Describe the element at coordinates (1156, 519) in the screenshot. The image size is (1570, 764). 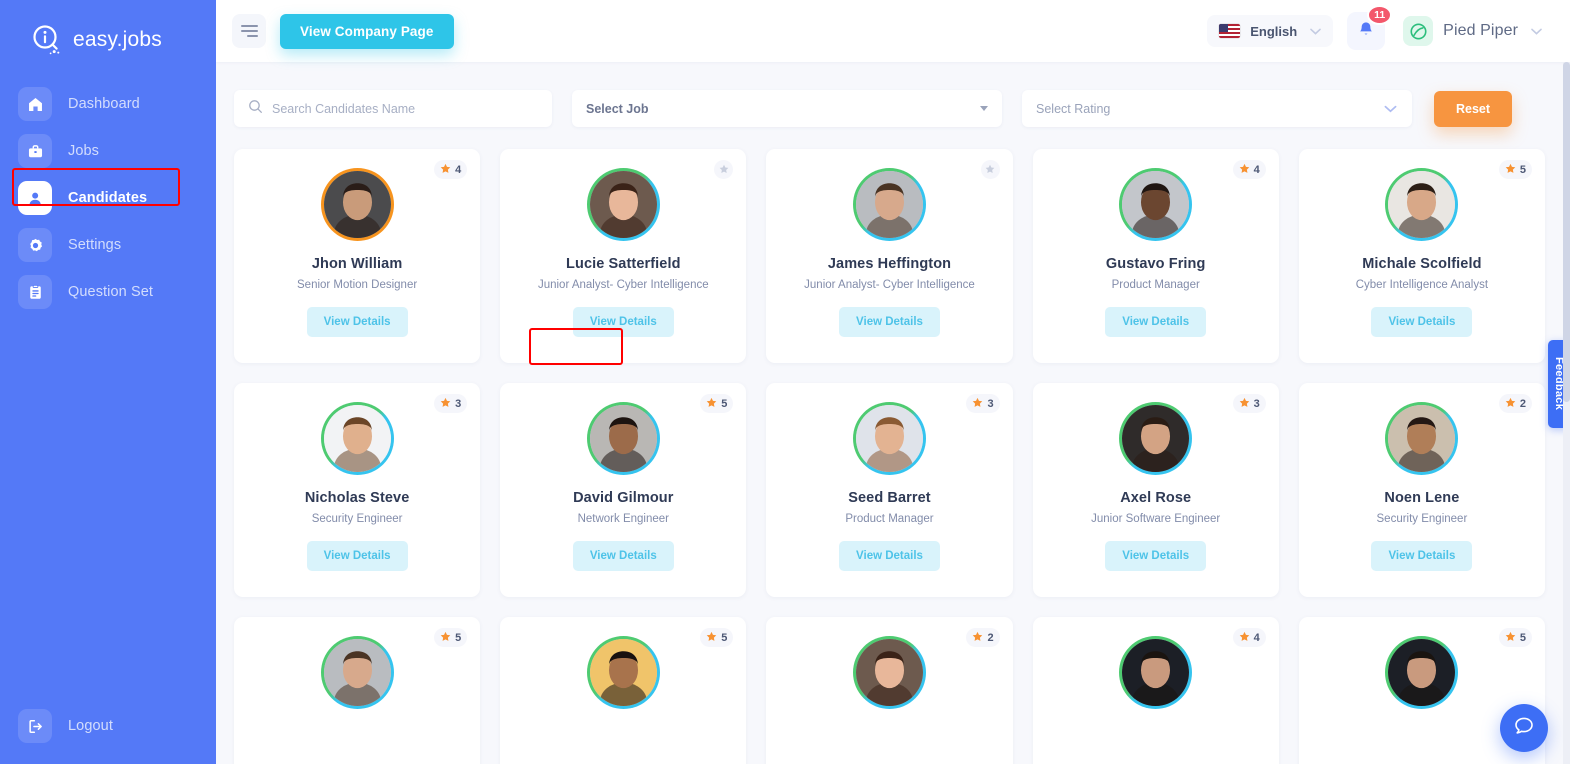
I see `candidate-role: Junior Software Engineer` at that location.